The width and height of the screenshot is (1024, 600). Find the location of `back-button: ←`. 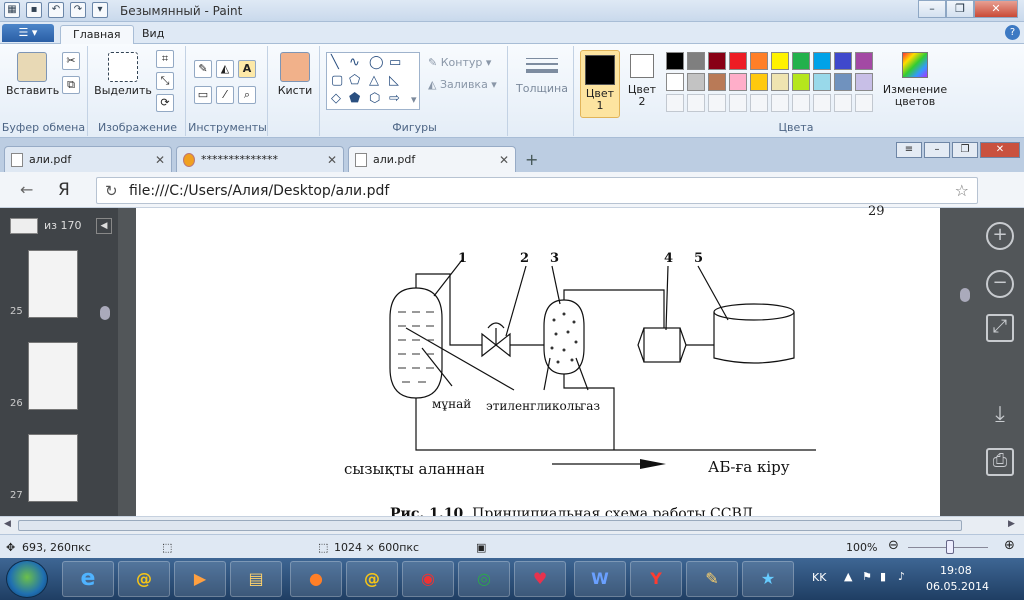

back-button: ← is located at coordinates (26, 189).